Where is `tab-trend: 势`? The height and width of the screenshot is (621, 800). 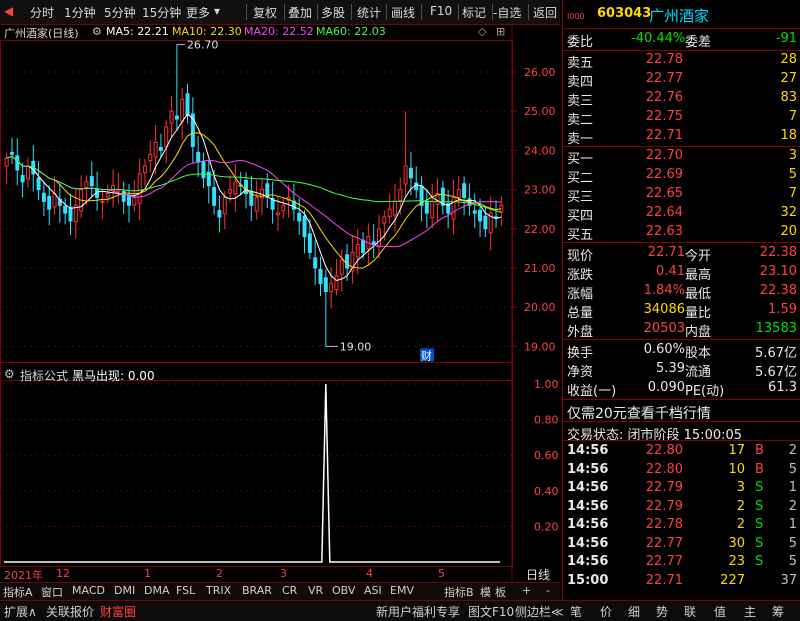
tab-trend: 势 is located at coordinates (662, 611).